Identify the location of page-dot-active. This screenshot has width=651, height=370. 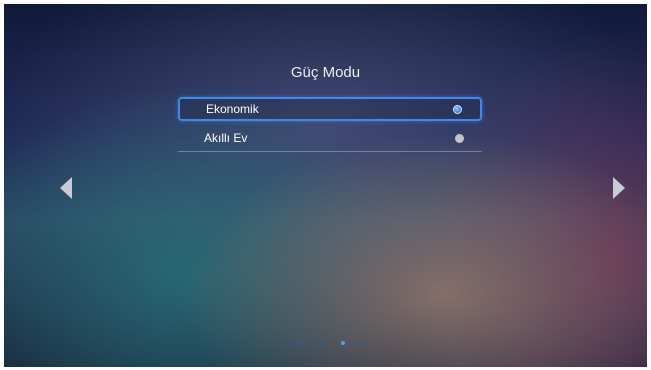
(343, 343).